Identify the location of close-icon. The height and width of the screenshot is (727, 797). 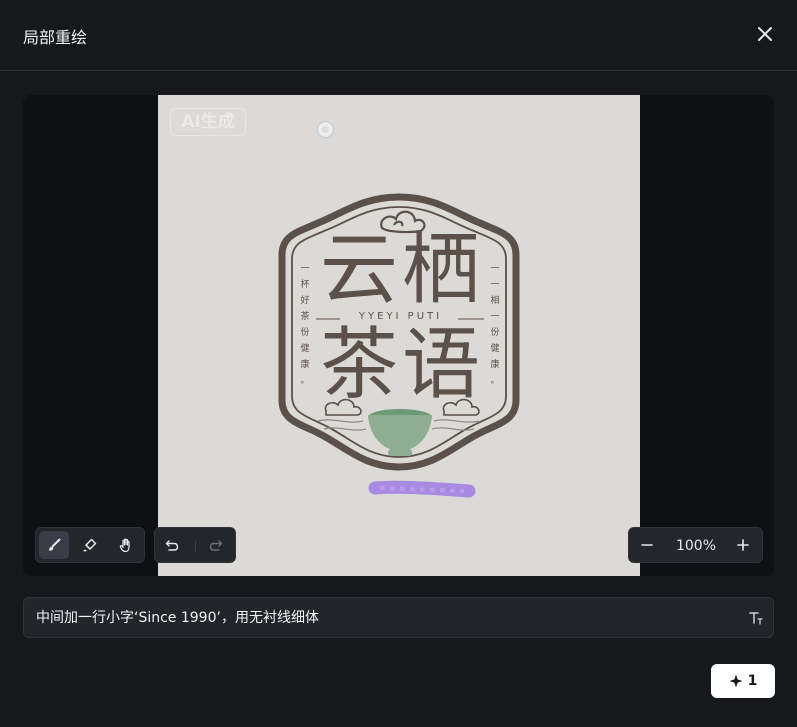
(765, 34).